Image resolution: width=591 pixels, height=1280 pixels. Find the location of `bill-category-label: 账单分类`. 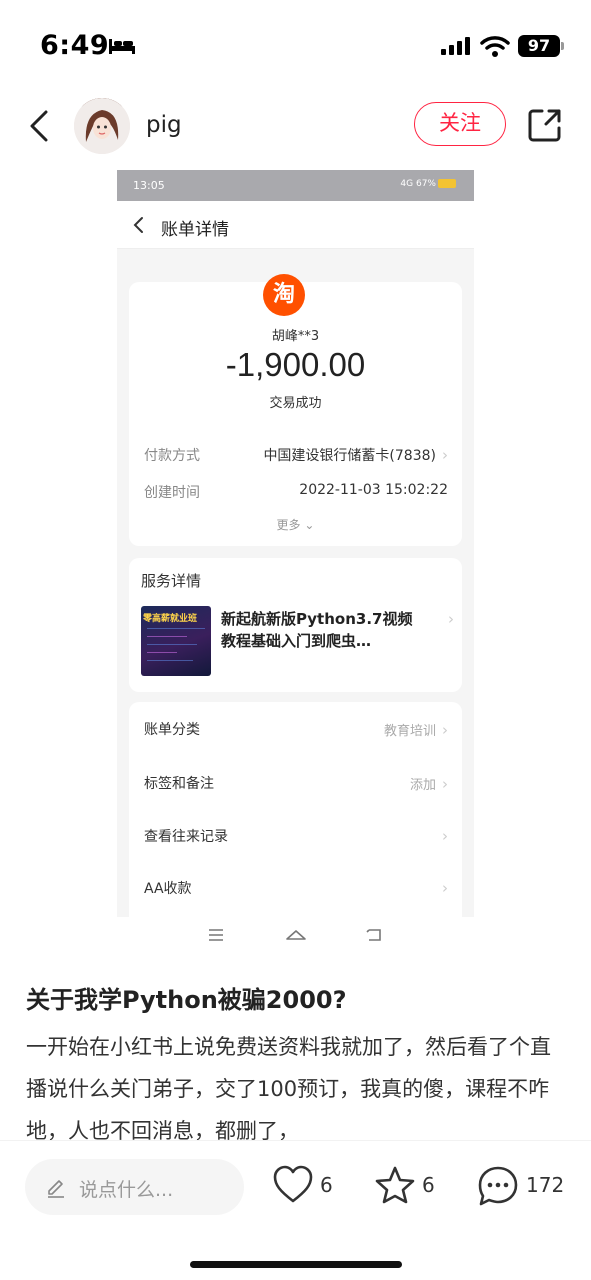

bill-category-label: 账单分类 is located at coordinates (172, 730).